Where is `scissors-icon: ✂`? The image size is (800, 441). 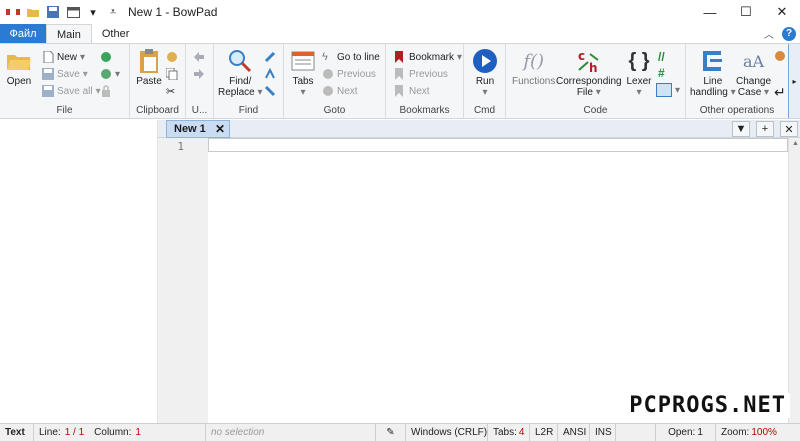 scissors-icon: ✂ is located at coordinates (171, 92).